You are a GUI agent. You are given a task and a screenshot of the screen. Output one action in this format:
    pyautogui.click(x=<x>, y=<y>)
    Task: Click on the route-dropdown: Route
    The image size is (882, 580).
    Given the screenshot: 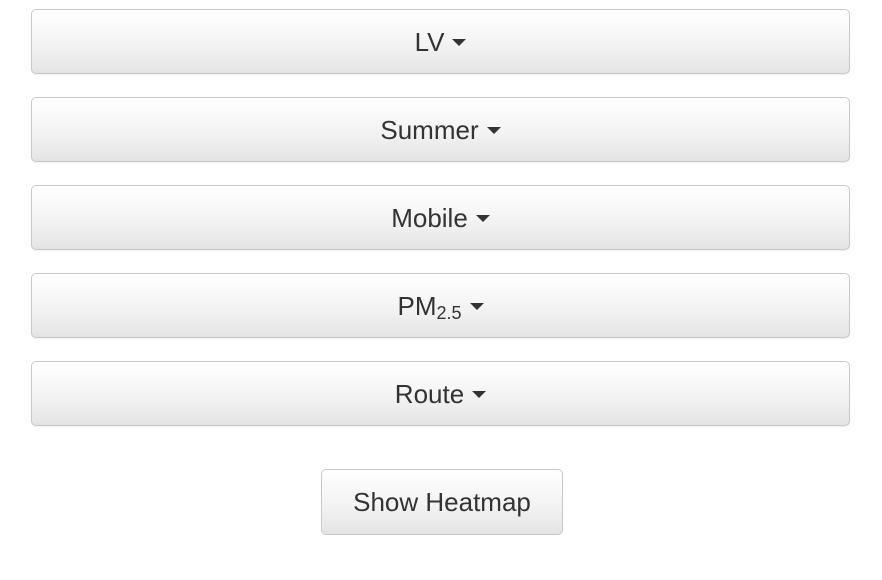 What is the action you would take?
    pyautogui.click(x=440, y=393)
    